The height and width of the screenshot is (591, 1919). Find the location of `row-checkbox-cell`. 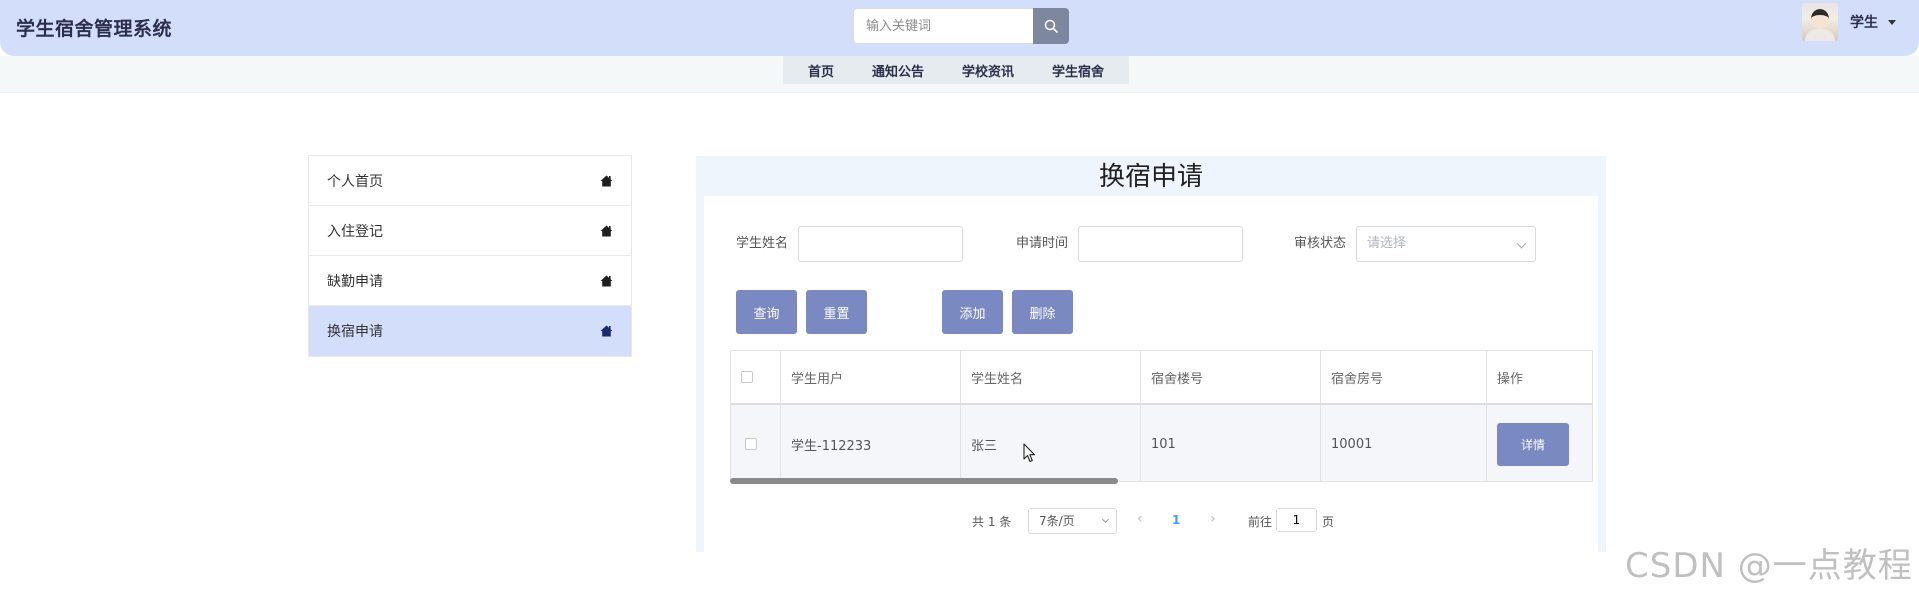

row-checkbox-cell is located at coordinates (756, 443).